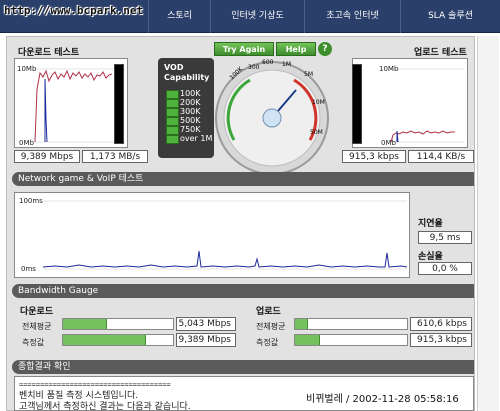 The height and width of the screenshot is (411, 500). Describe the element at coordinates (351, 324) in the screenshot. I see `upload-avg-track` at that location.